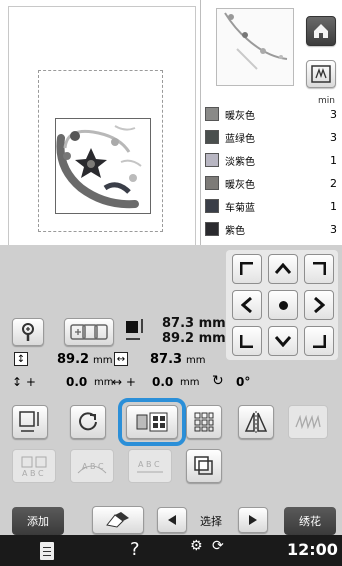 This screenshot has width=342, height=566. Describe the element at coordinates (34, 466) in the screenshot. I see `text-spacing-button: A B C` at that location.